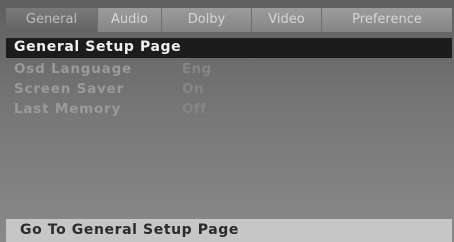  I want to click on setting-value: On, so click(193, 89).